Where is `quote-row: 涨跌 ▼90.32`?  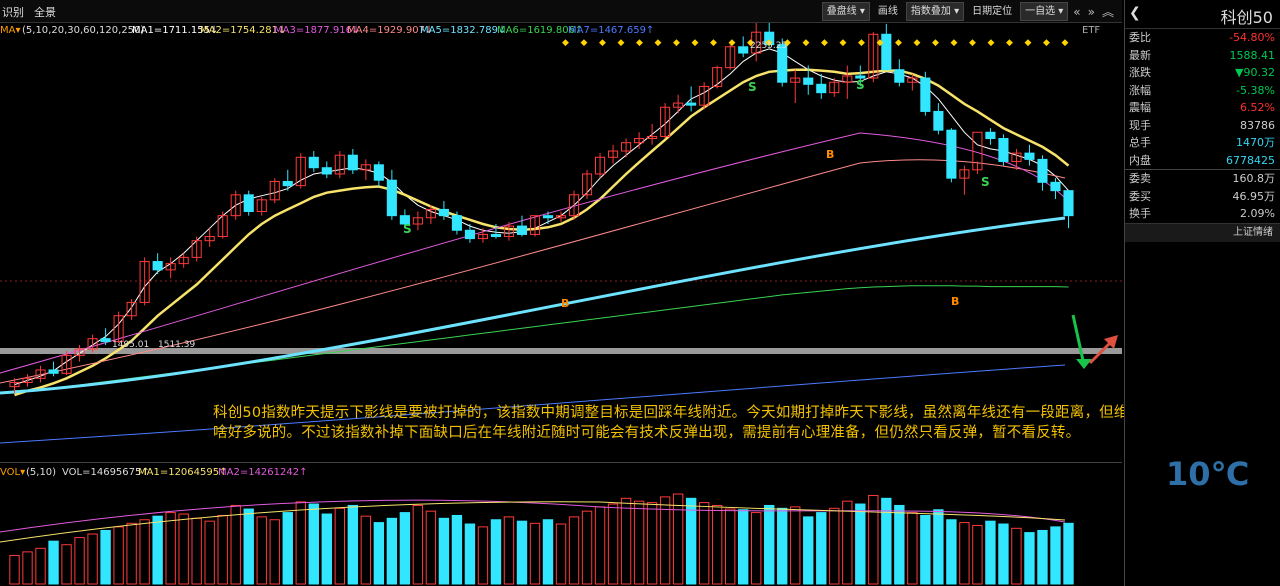 quote-row: 涨跌 ▼90.32 is located at coordinates (1202, 73).